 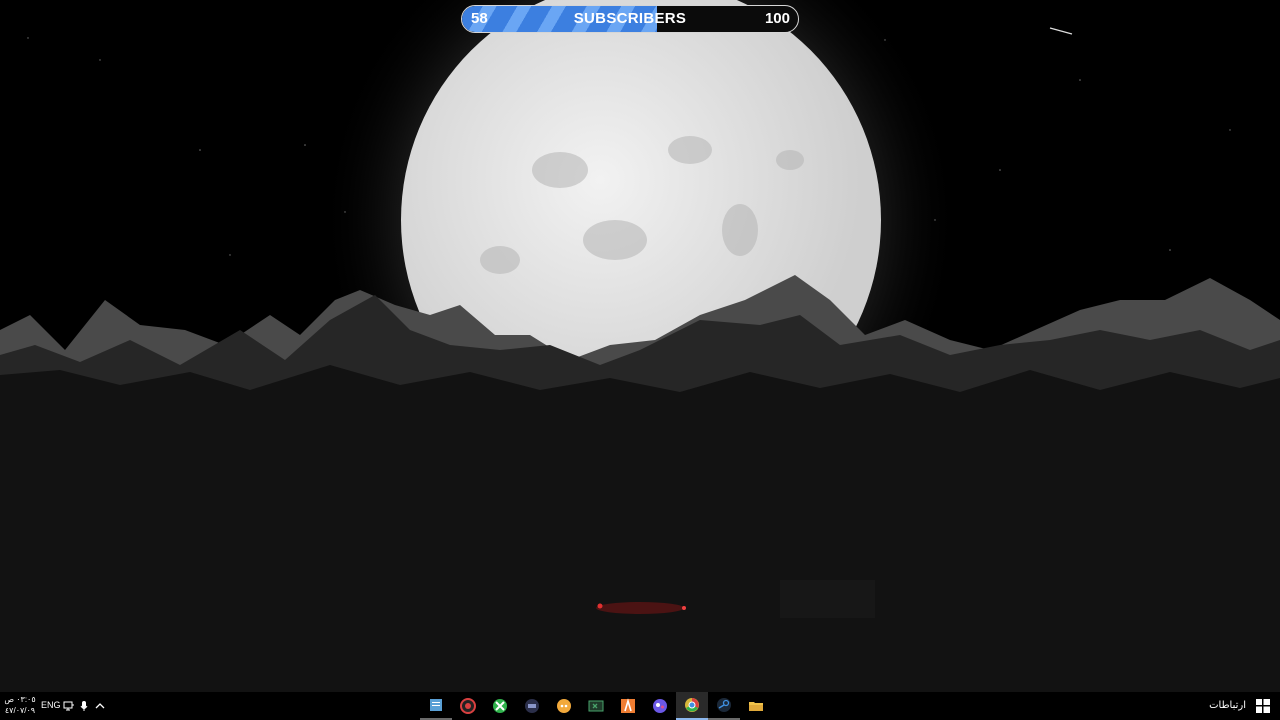 I want to click on subscriber-progress-bar: 58 SUBSCRIBERS 100, so click(x=630, y=19).